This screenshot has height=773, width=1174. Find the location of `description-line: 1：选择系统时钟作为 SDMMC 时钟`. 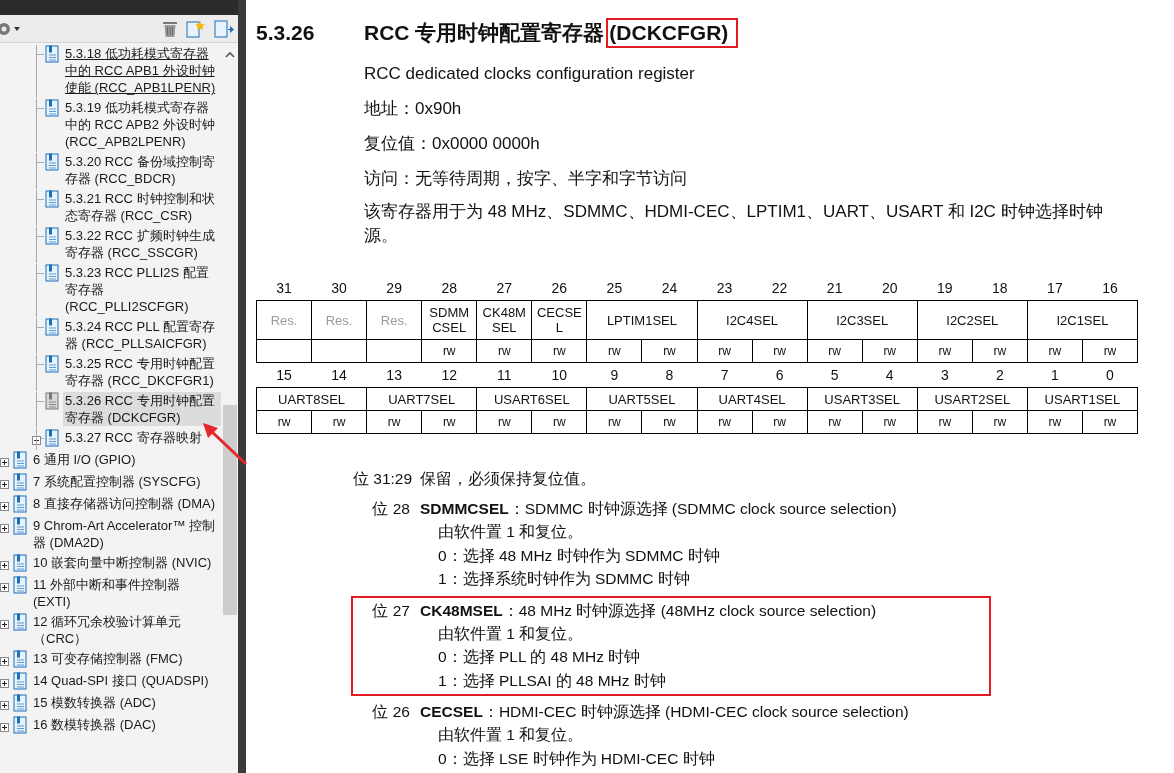

description-line: 1：选择系统时钟作为 SDMMC 时钟 is located at coordinates (564, 579).